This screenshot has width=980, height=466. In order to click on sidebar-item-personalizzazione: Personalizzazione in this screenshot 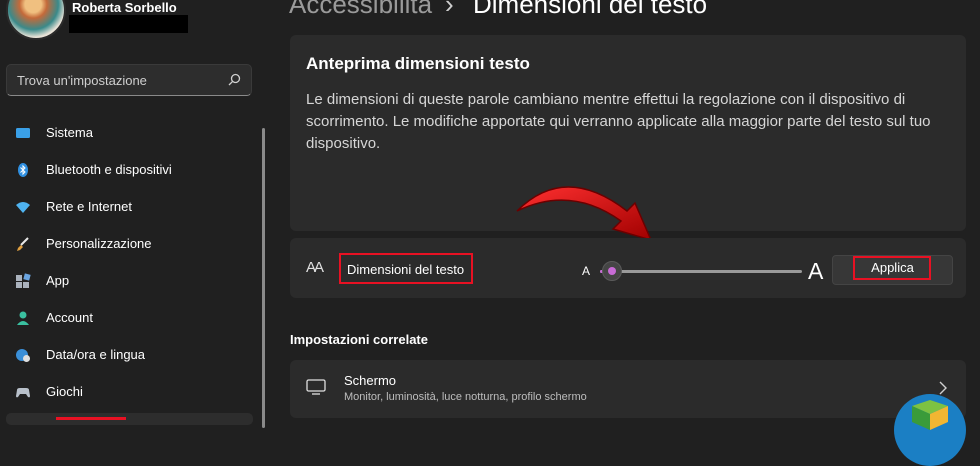, I will do `click(130, 244)`.